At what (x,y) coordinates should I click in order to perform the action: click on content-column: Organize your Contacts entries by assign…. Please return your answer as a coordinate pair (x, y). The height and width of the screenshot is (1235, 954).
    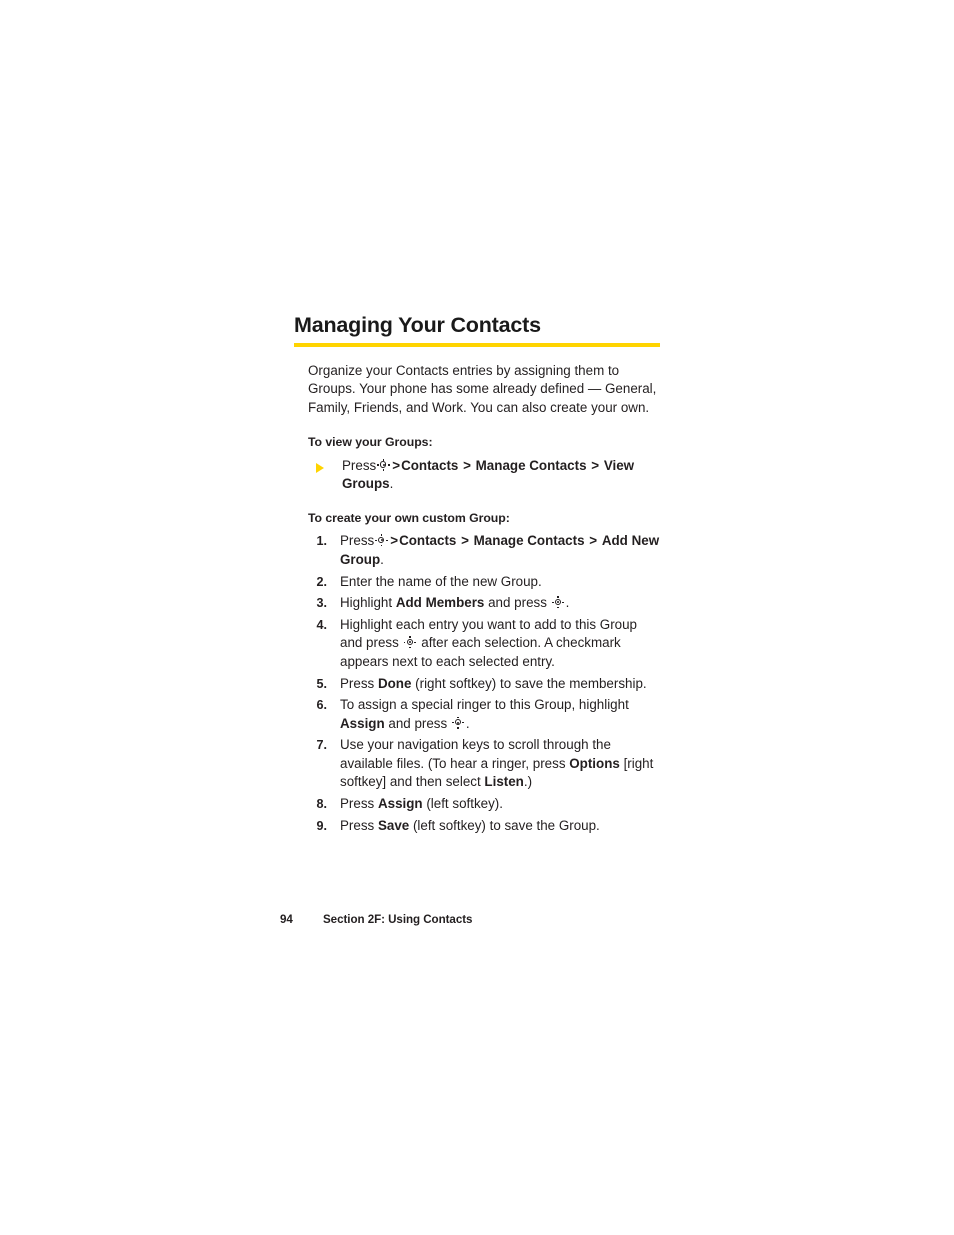
    Looking at the image, I should click on (484, 600).